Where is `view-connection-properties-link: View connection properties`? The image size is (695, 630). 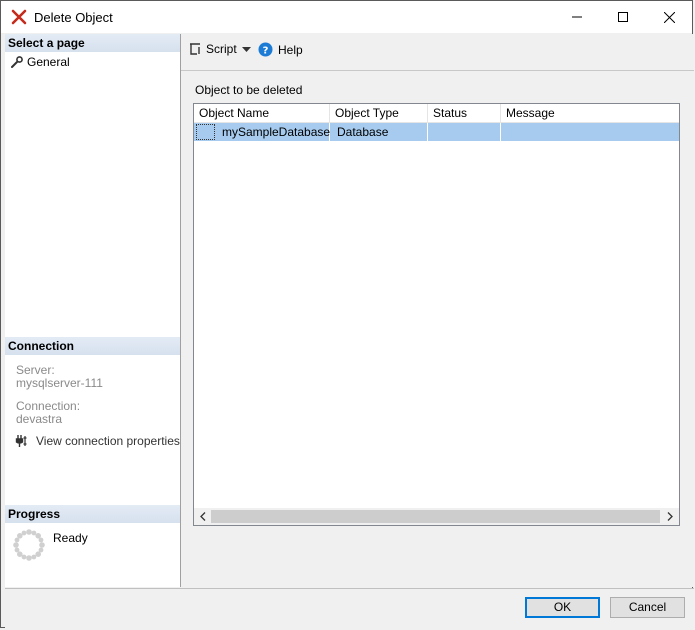 view-connection-properties-link: View connection properties is located at coordinates (97, 441).